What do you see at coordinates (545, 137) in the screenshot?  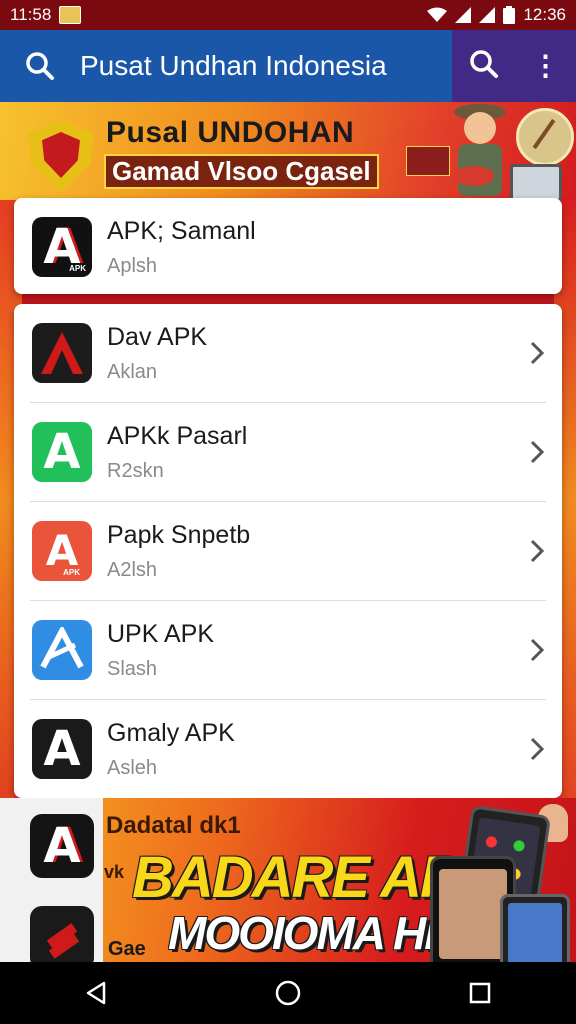 I see `compass-icon` at bounding box center [545, 137].